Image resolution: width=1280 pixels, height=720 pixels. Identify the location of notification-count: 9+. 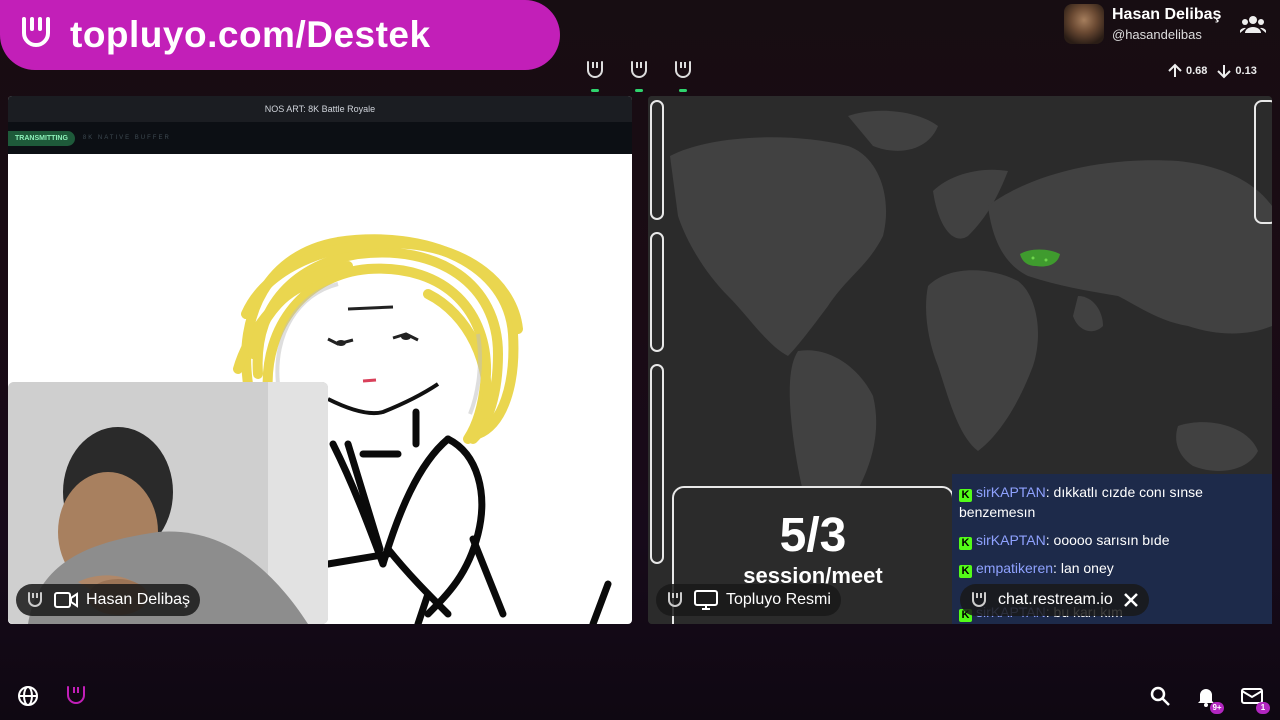
(1217, 708).